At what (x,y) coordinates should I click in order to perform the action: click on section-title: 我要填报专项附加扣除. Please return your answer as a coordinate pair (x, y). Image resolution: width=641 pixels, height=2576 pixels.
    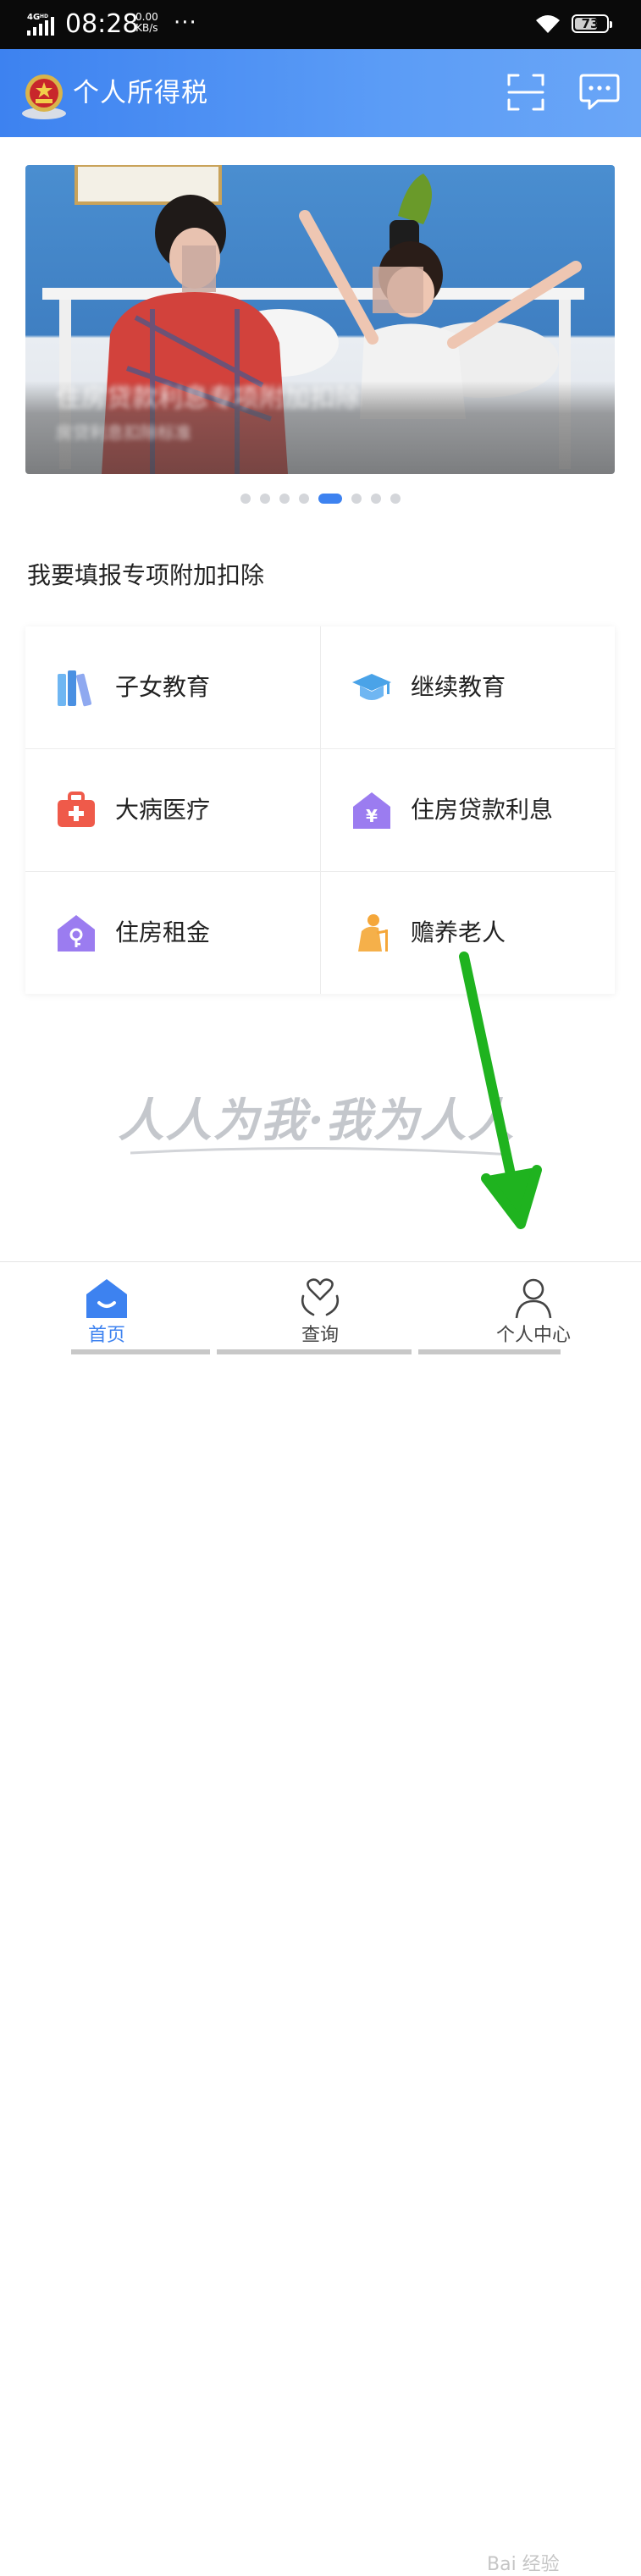
    Looking at the image, I should click on (146, 575).